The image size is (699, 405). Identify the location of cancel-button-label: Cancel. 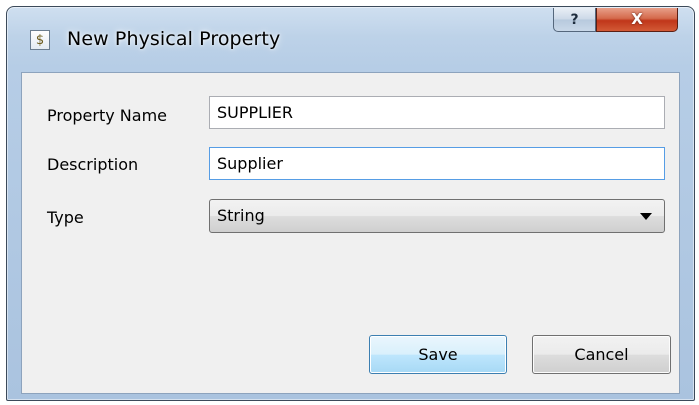
(601, 354).